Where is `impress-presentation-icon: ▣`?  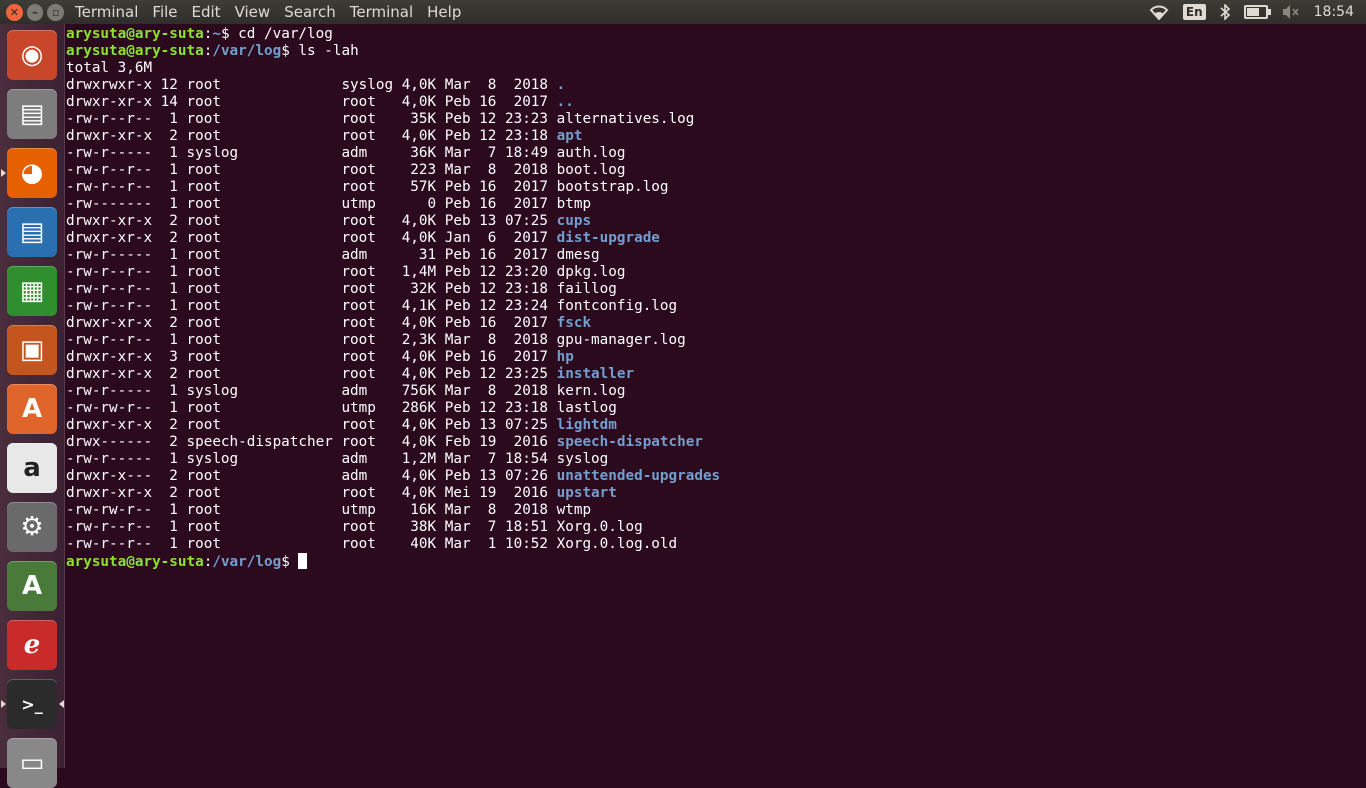 impress-presentation-icon: ▣ is located at coordinates (32, 350).